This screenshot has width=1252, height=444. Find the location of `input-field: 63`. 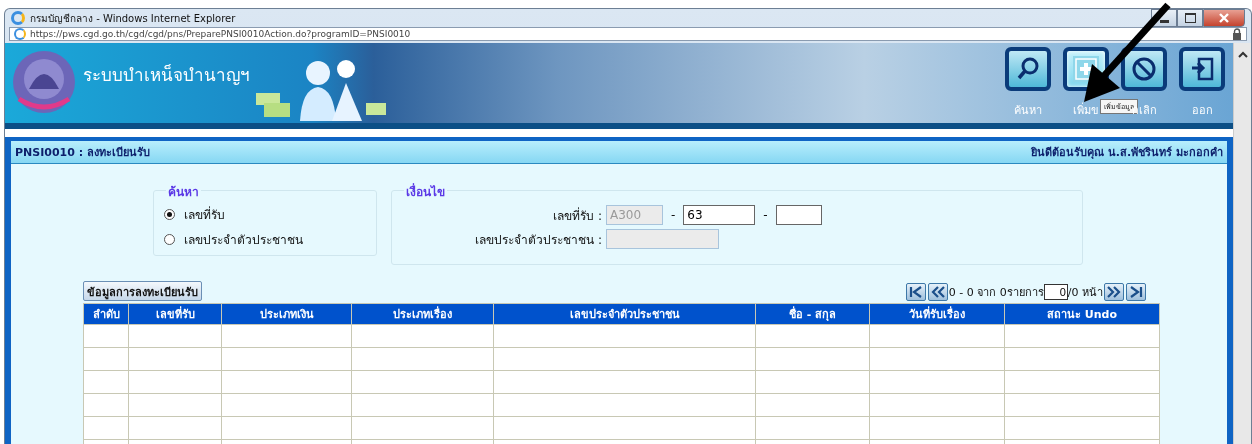

input-field: 63 is located at coordinates (719, 215).